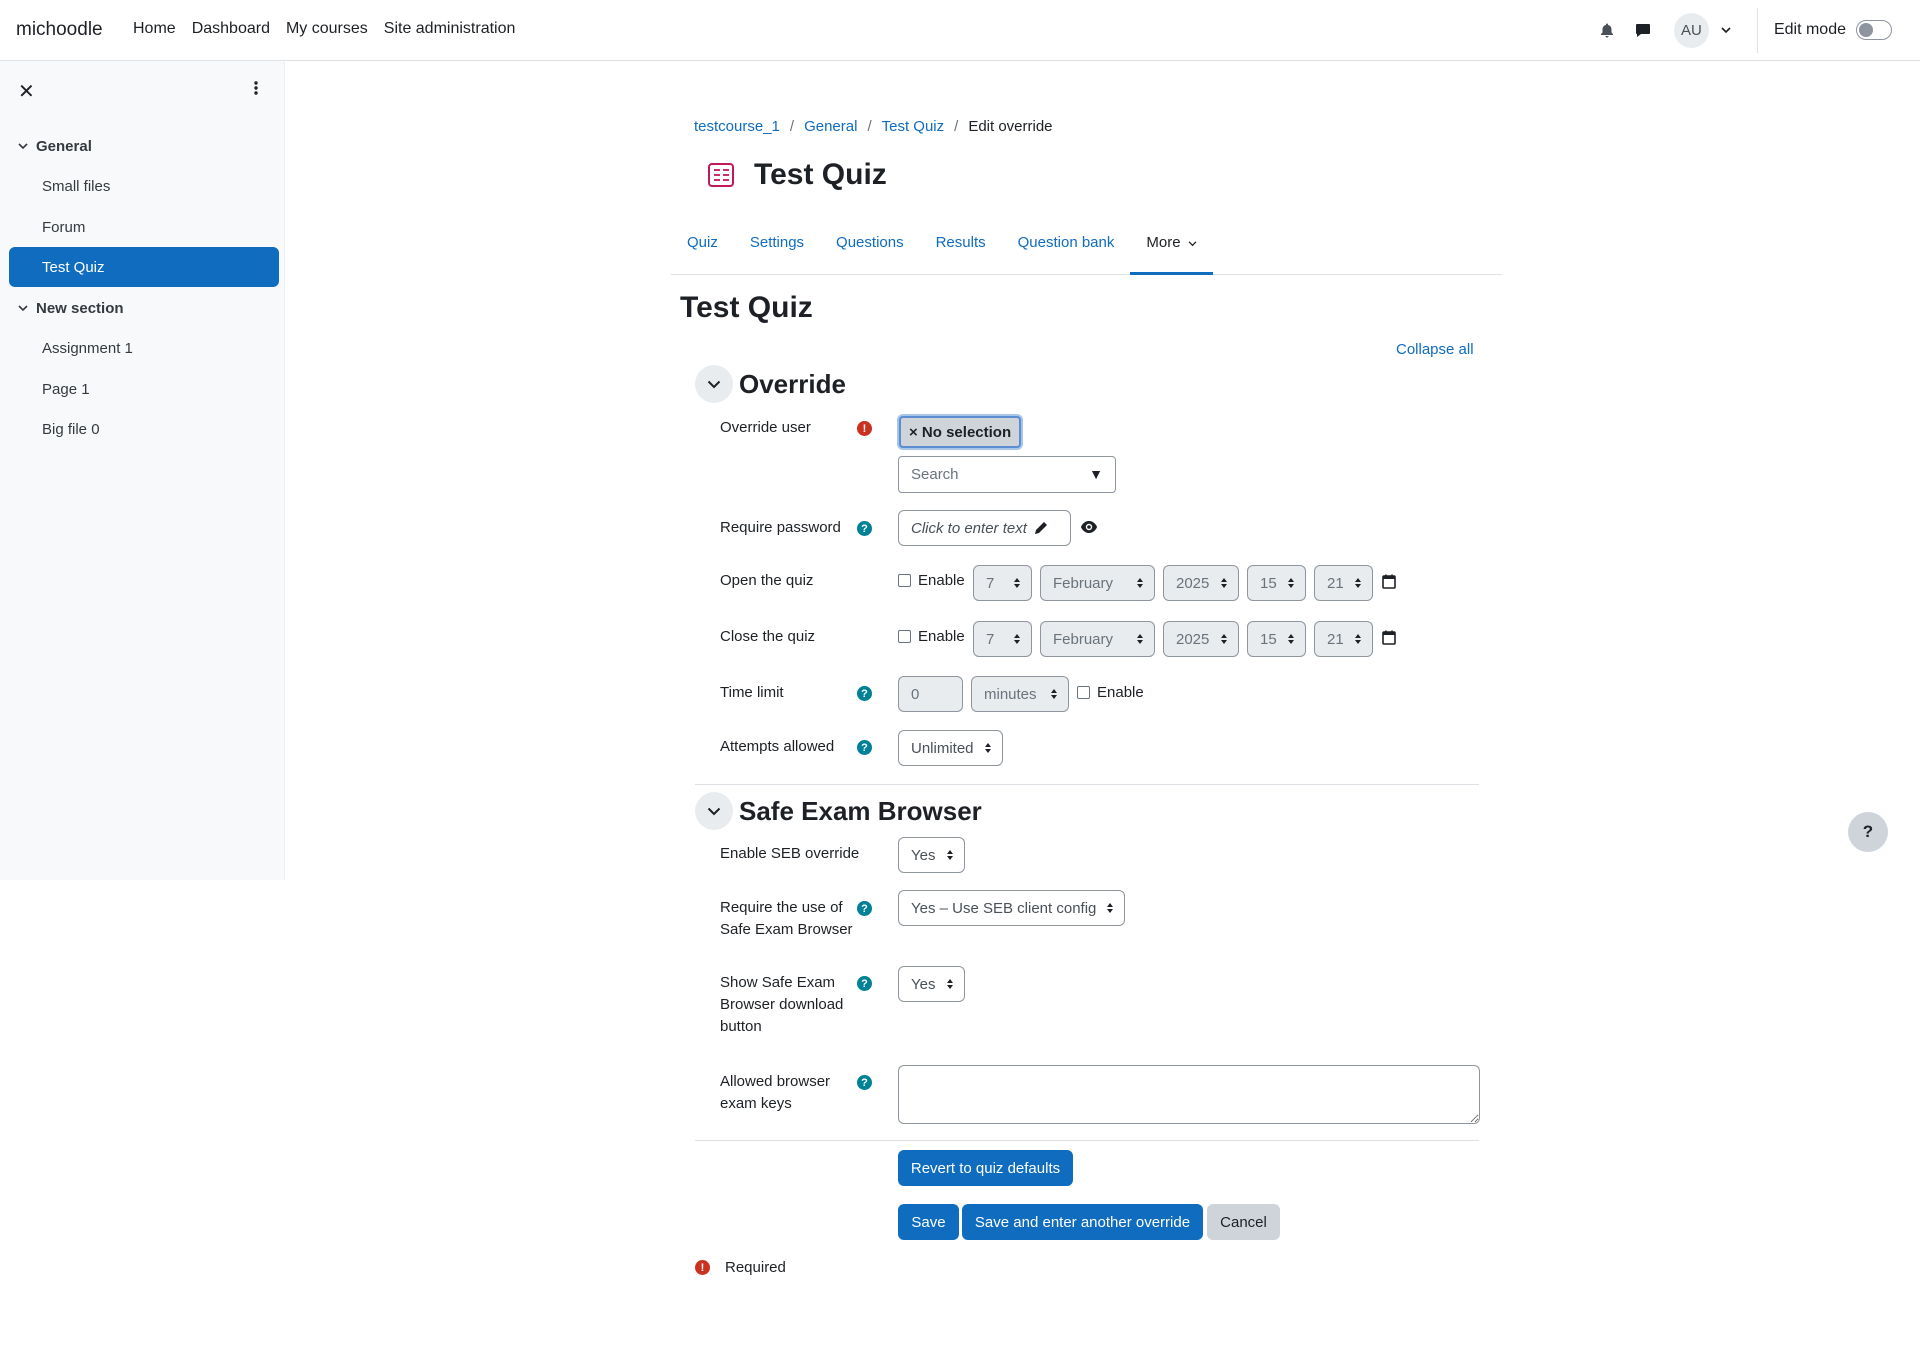 The height and width of the screenshot is (1368, 1920). I want to click on user-search-select: Search ▼, so click(1007, 474).